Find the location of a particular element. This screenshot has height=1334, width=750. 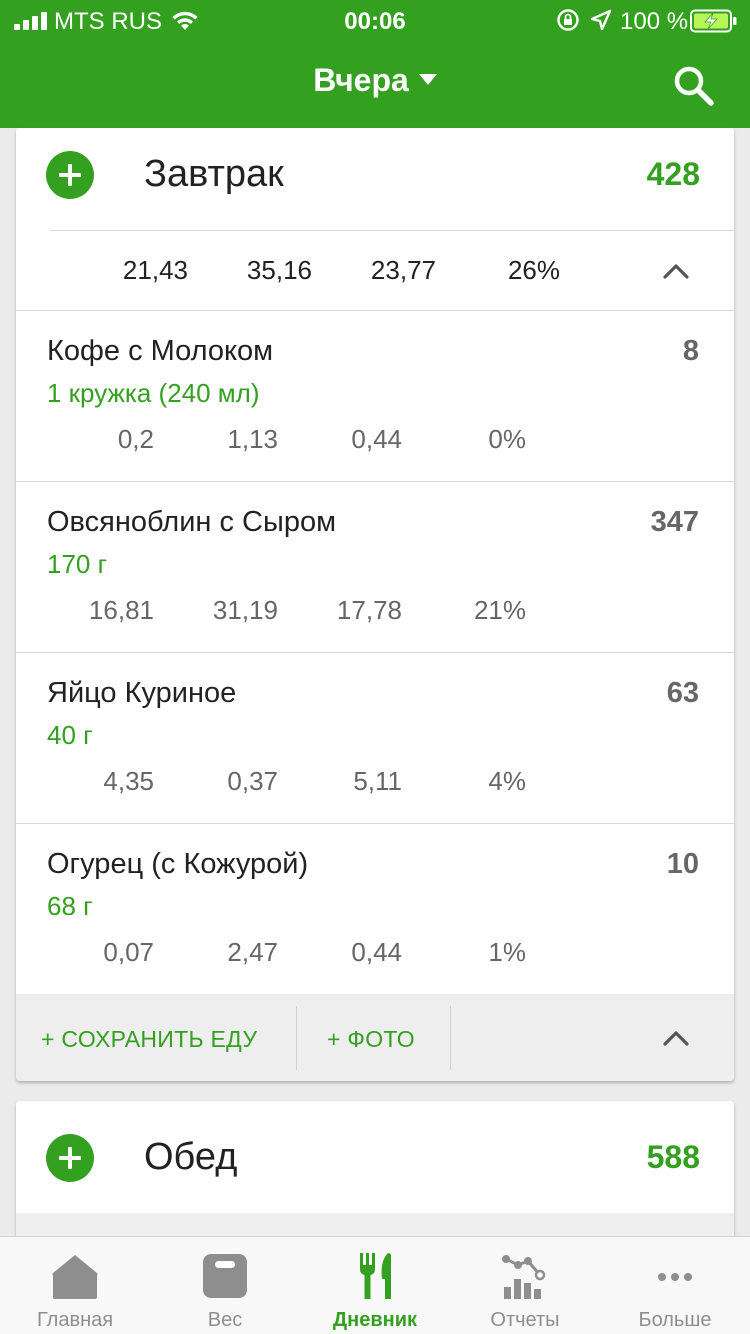

tab-label: Отчеты is located at coordinates (525, 1320).